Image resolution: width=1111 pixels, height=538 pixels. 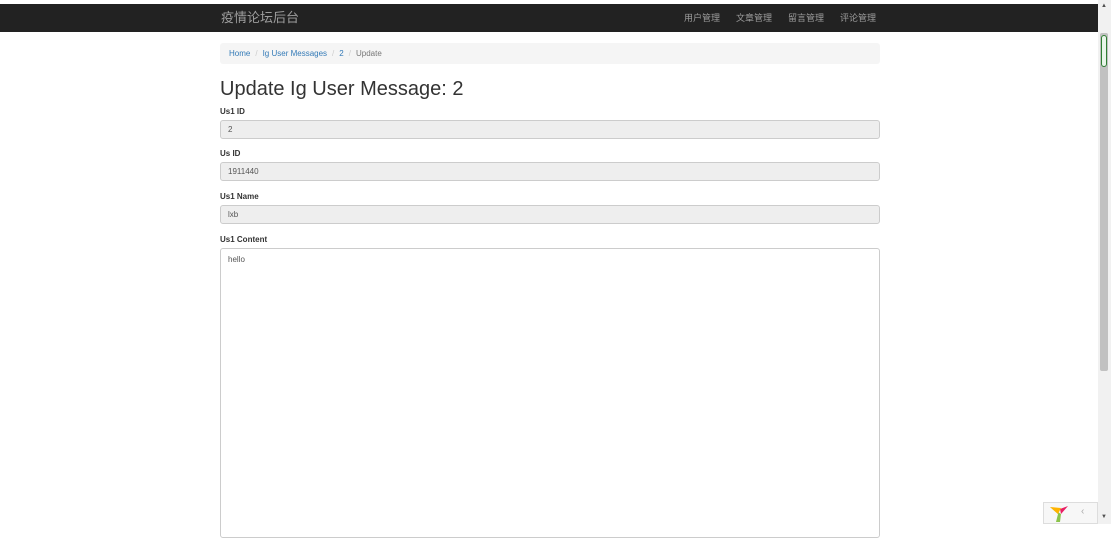 What do you see at coordinates (550, 214) in the screenshot?
I see `us1-name-field: lxb` at bounding box center [550, 214].